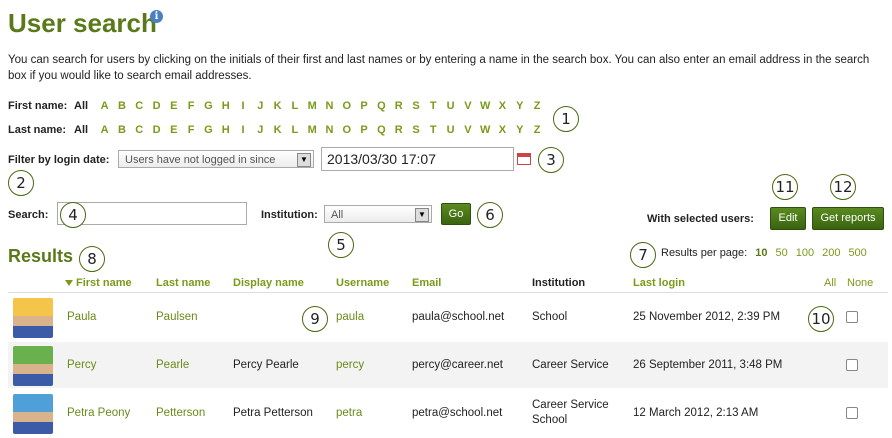 The width and height of the screenshot is (892, 438). What do you see at coordinates (225, 106) in the screenshot?
I see `first-name-letter-h: H` at bounding box center [225, 106].